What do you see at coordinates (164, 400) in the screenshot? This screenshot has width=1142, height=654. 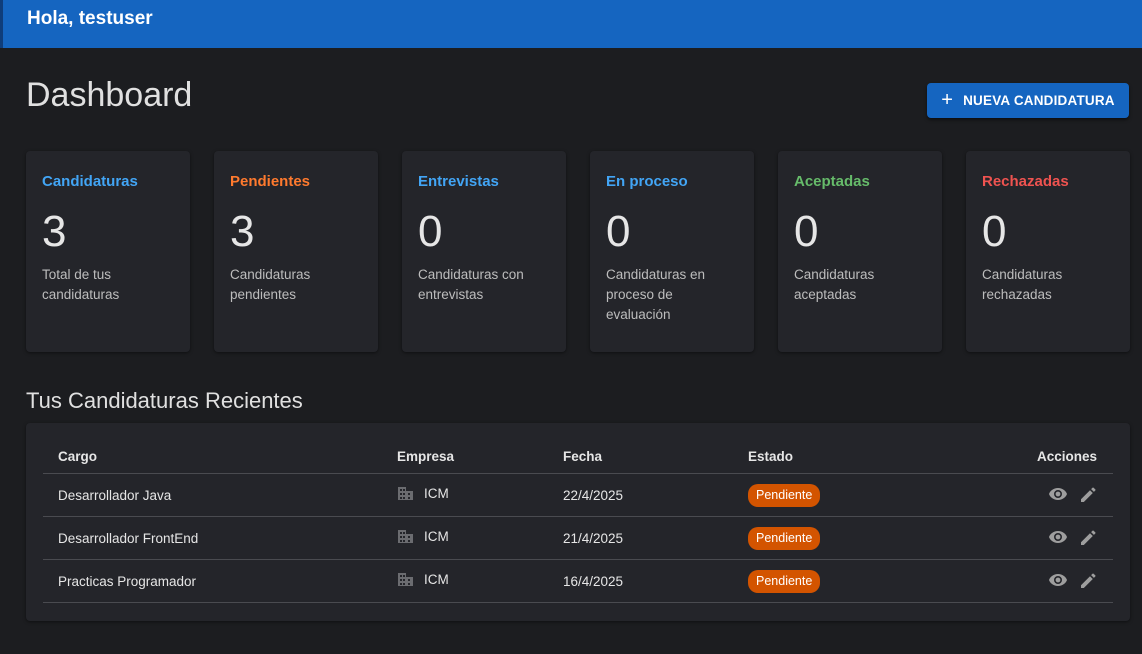 I see `recent-applications-title: Tus Candidaturas Recientes` at bounding box center [164, 400].